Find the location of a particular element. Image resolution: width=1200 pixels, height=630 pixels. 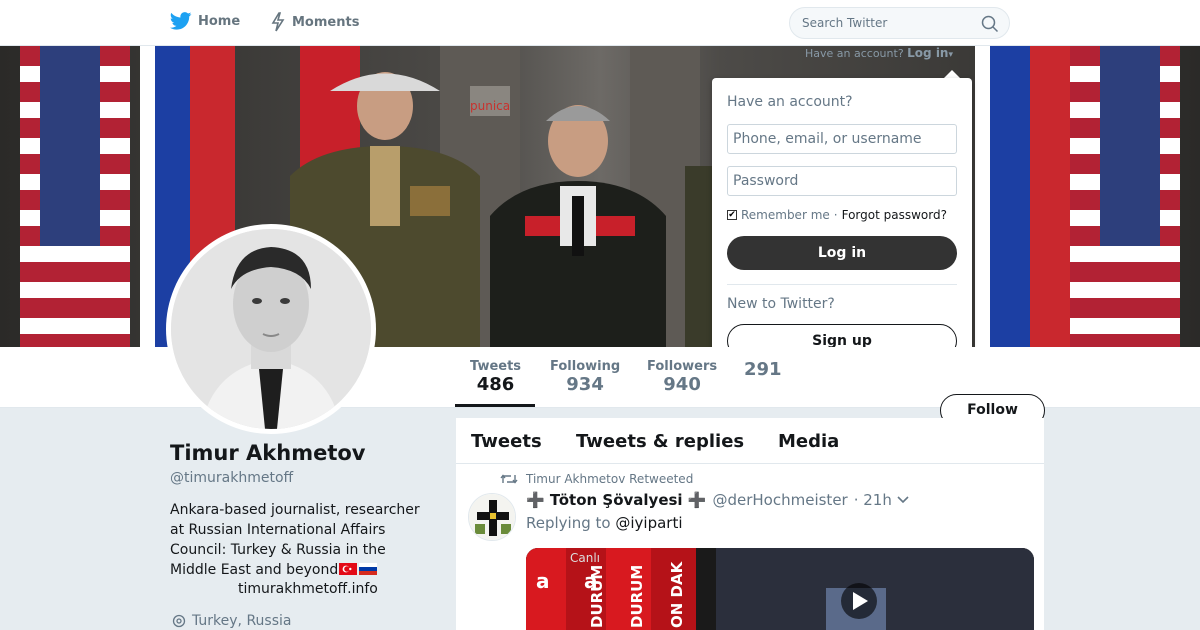

retweet-icon is located at coordinates (509, 479).